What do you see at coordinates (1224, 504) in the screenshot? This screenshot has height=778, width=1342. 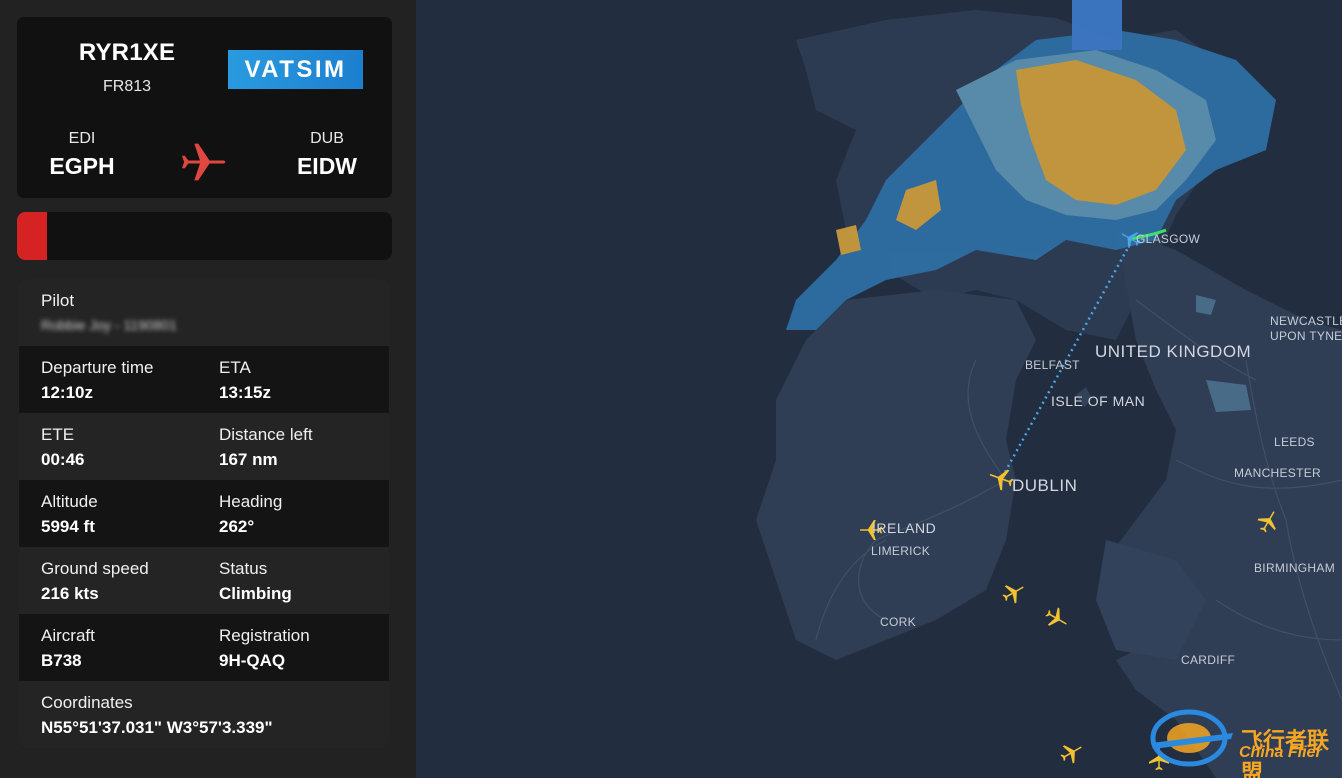 I see `land-britain` at bounding box center [1224, 504].